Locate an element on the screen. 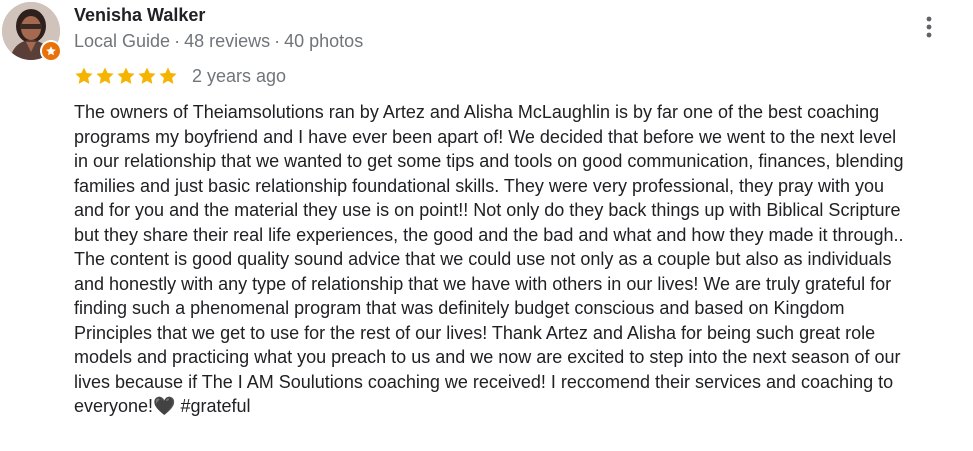 This screenshot has width=973, height=451. more-options-button is located at coordinates (929, 27).